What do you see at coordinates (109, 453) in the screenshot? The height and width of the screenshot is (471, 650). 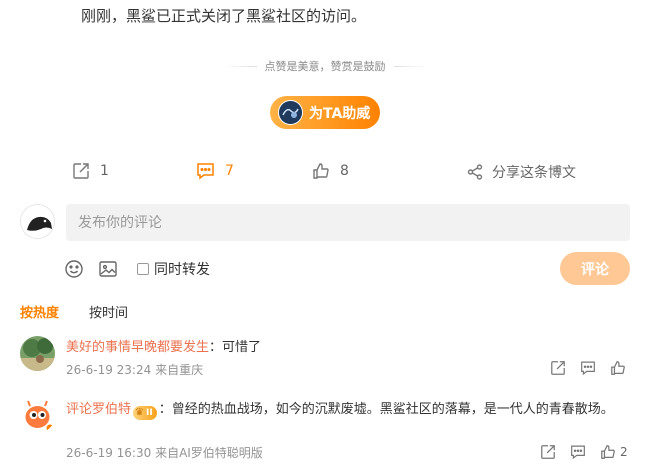 I see `comment-time: 26-6-19 16:30` at bounding box center [109, 453].